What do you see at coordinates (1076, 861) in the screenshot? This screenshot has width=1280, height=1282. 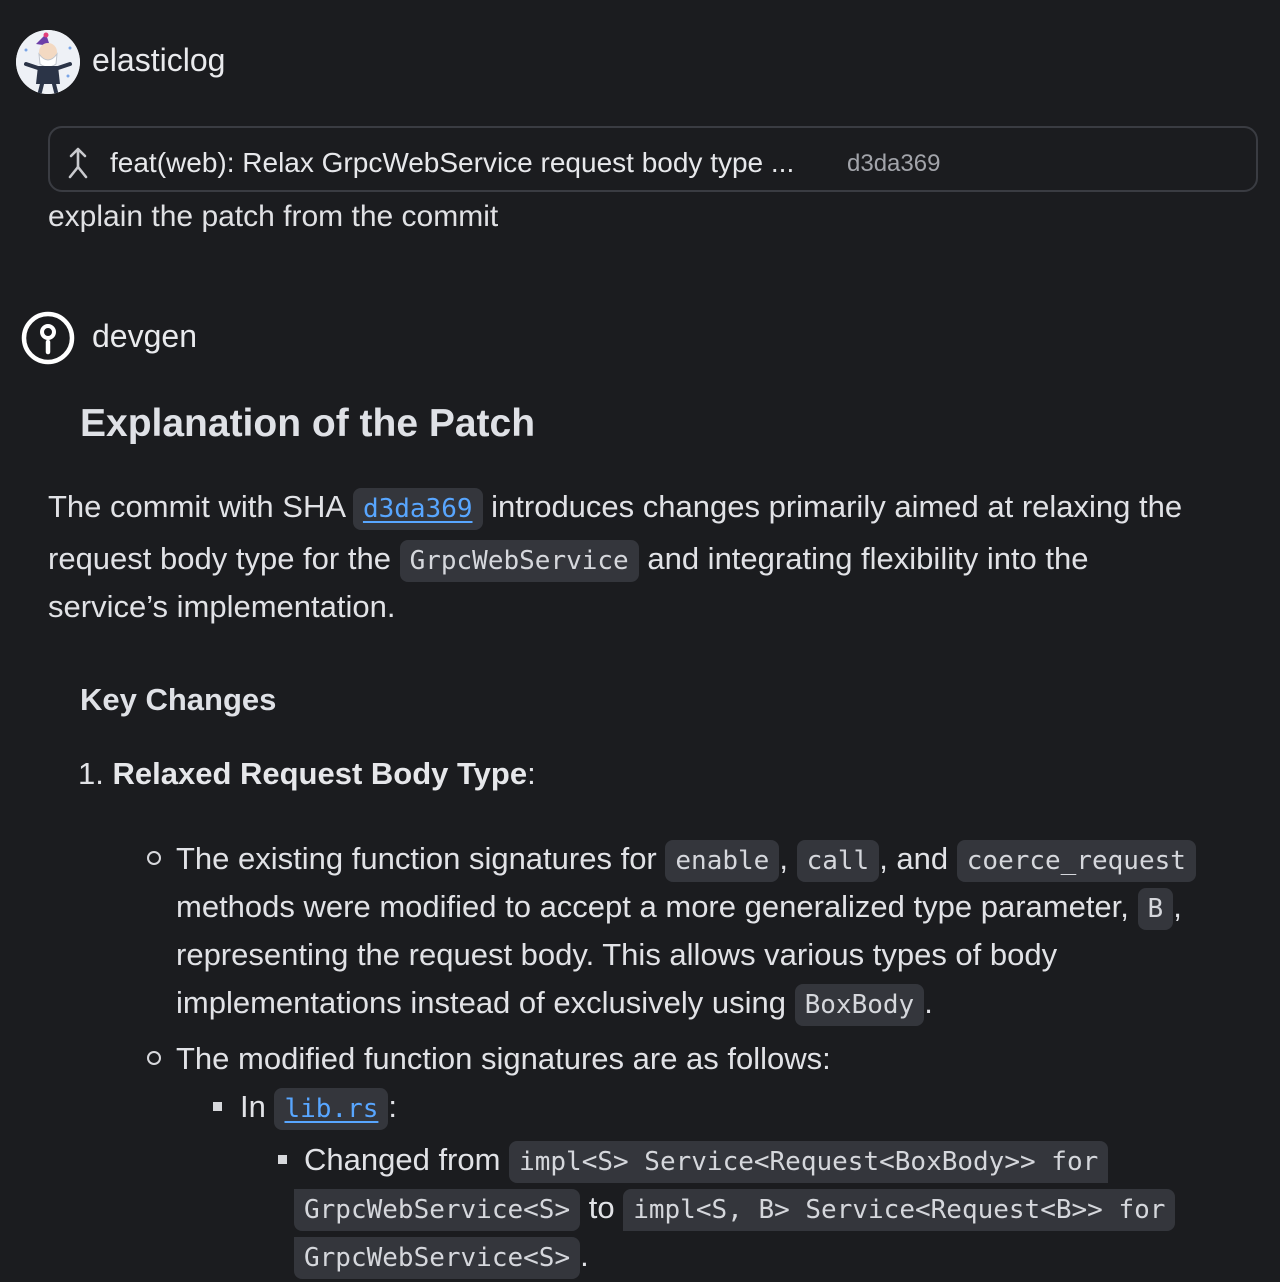 I see `coerce-request-code: coerce_request` at bounding box center [1076, 861].